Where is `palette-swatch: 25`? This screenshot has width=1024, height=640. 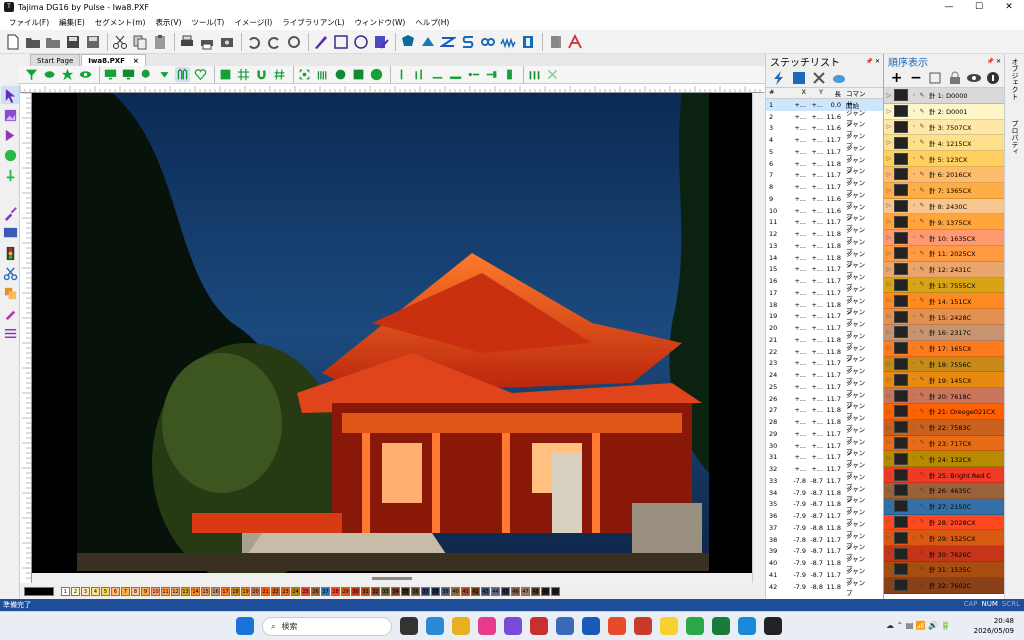 palette-swatch: 25 is located at coordinates (305, 591).